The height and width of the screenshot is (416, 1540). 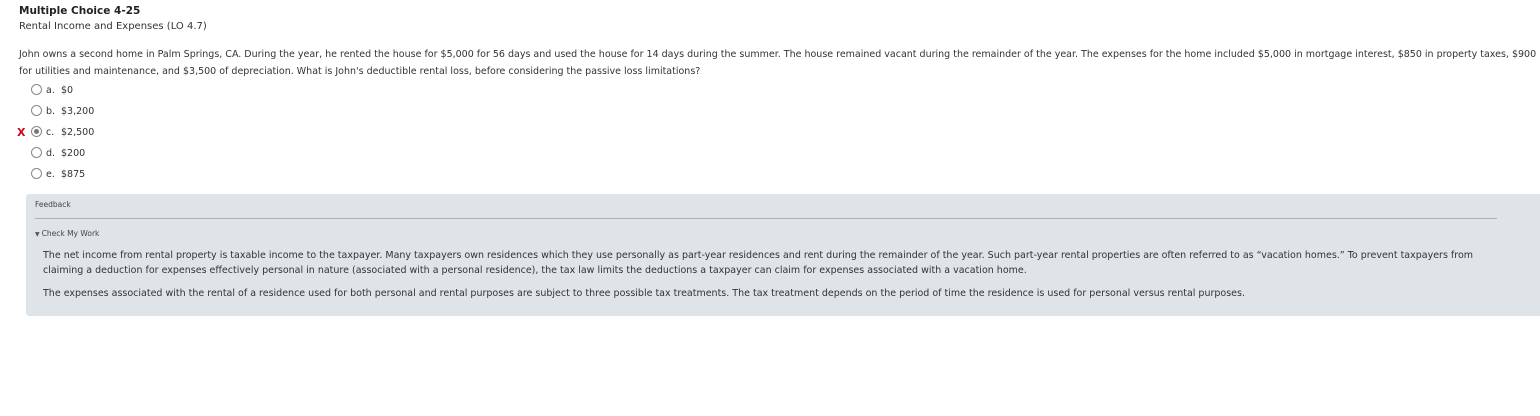 I want to click on option-text: $2,500, so click(x=78, y=132).